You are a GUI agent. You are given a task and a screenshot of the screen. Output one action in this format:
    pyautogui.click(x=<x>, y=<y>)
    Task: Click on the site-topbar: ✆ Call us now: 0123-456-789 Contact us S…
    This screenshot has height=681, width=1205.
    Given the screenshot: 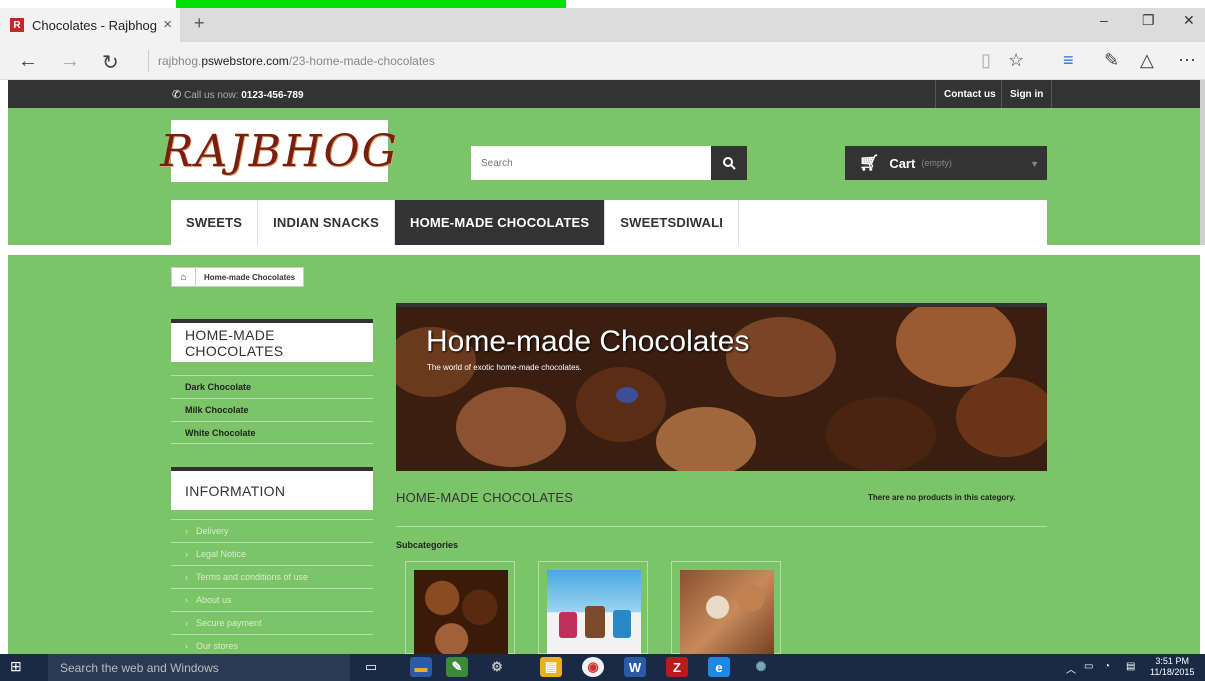 What is the action you would take?
    pyautogui.click(x=604, y=94)
    